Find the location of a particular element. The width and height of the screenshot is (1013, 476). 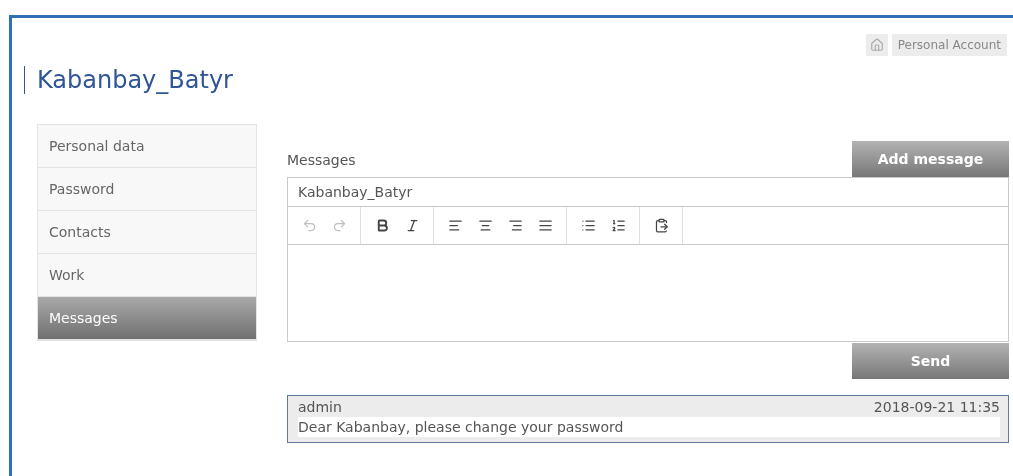

sidebar-item: Work is located at coordinates (147, 275).